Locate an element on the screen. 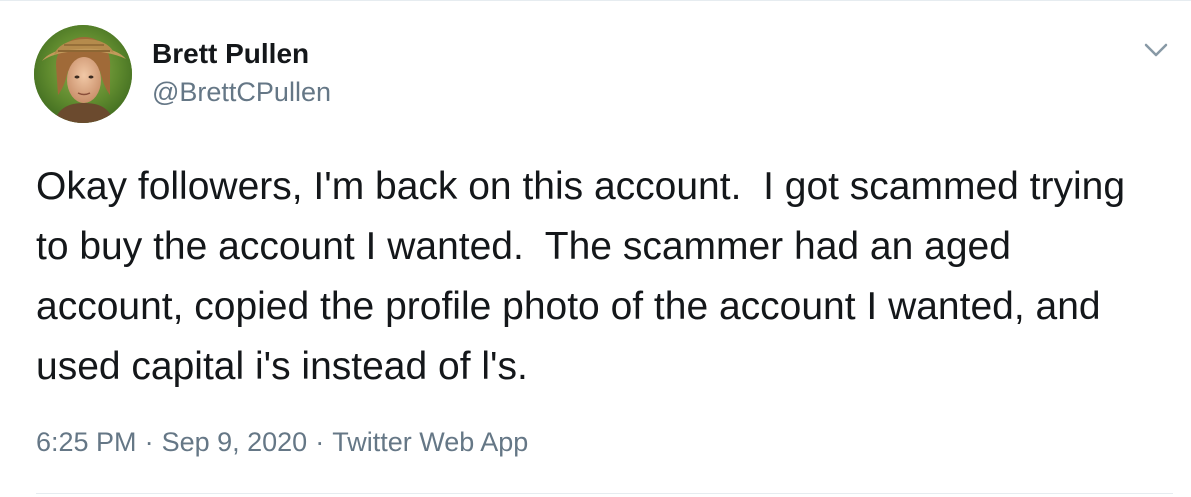 This screenshot has height=497, width=1191. tweet-source-link: Twitter Web App is located at coordinates (430, 442).